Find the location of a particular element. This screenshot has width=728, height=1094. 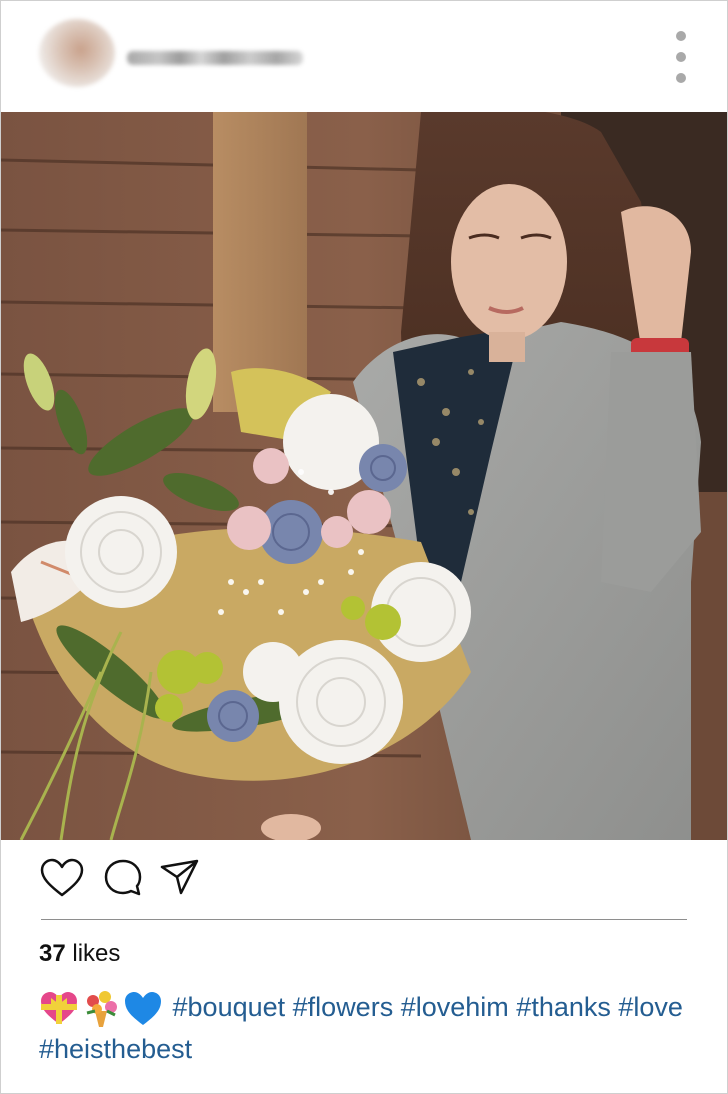

blue-heart-emoji is located at coordinates (143, 1008).